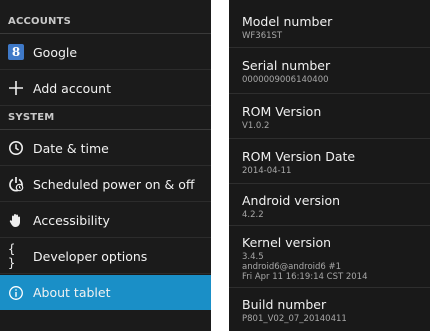  I want to click on info-value: android6@android6 #1, so click(292, 267).